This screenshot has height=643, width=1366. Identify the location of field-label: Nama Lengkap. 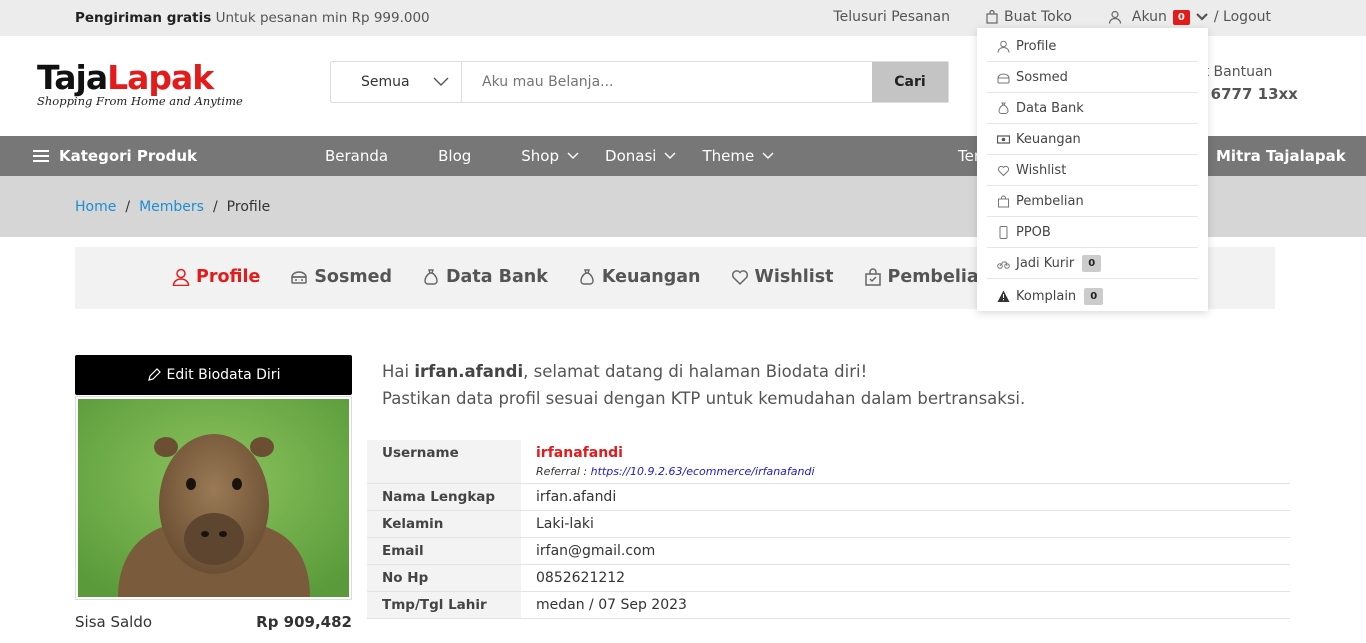
(444, 497).